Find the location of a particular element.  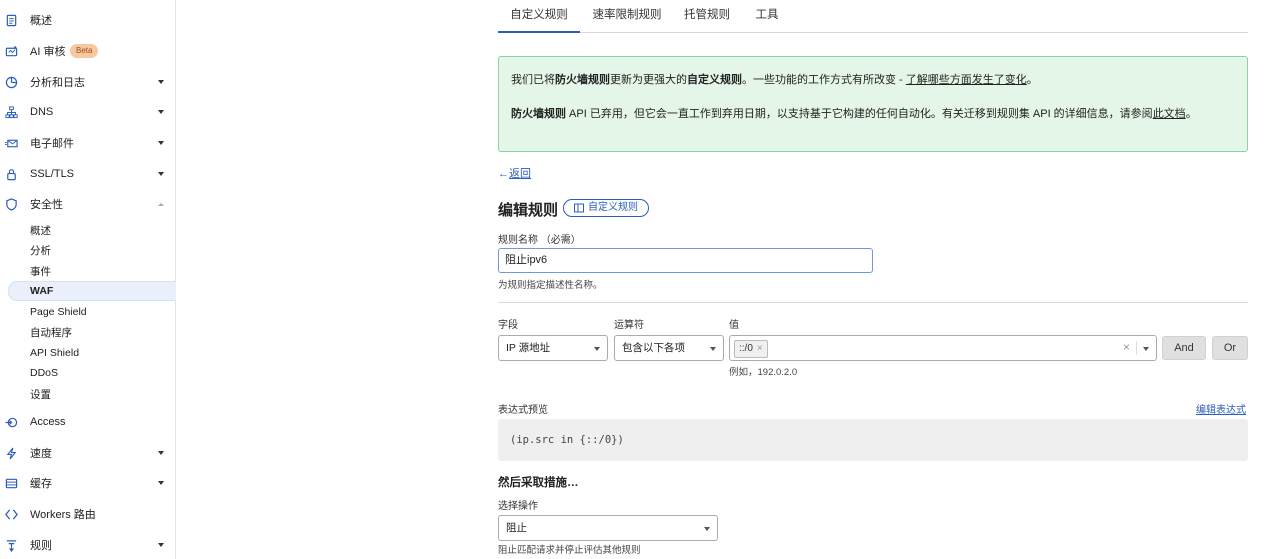

alert-text: 我们已将 is located at coordinates (533, 80).